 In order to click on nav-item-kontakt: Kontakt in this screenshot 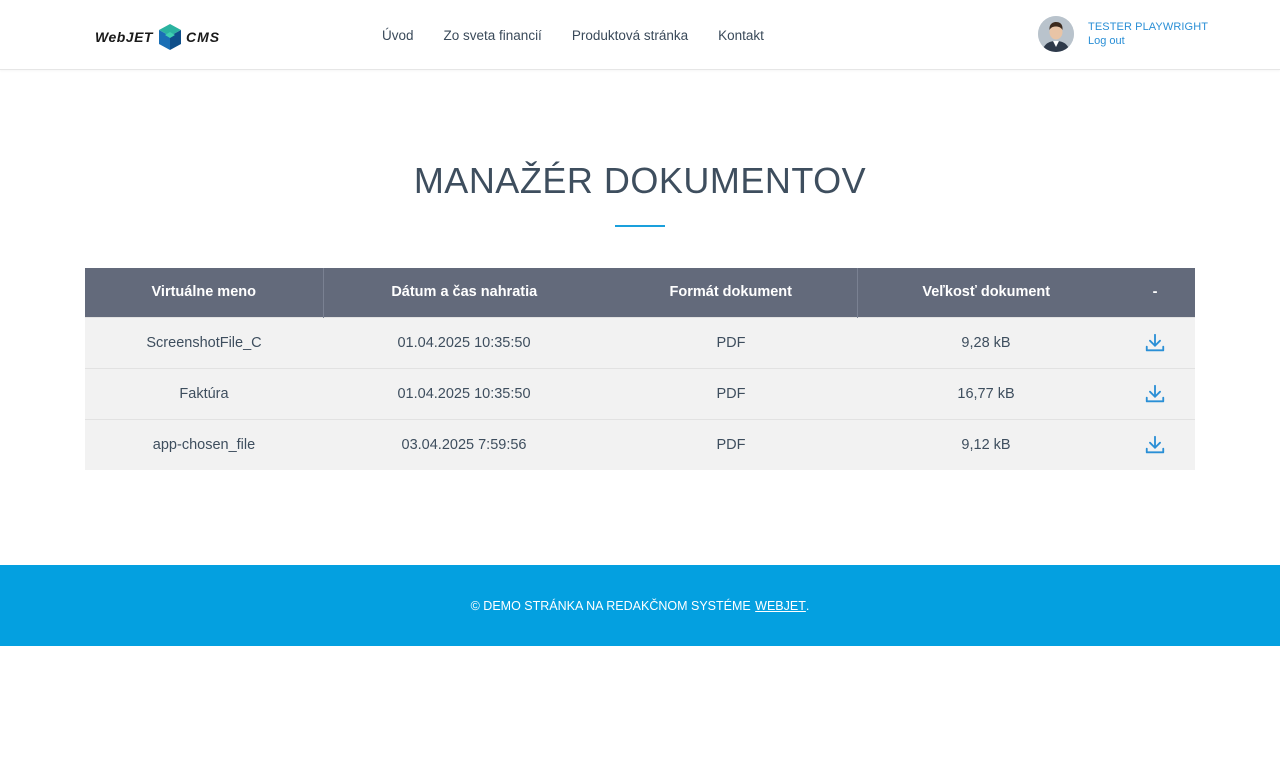, I will do `click(741, 35)`.